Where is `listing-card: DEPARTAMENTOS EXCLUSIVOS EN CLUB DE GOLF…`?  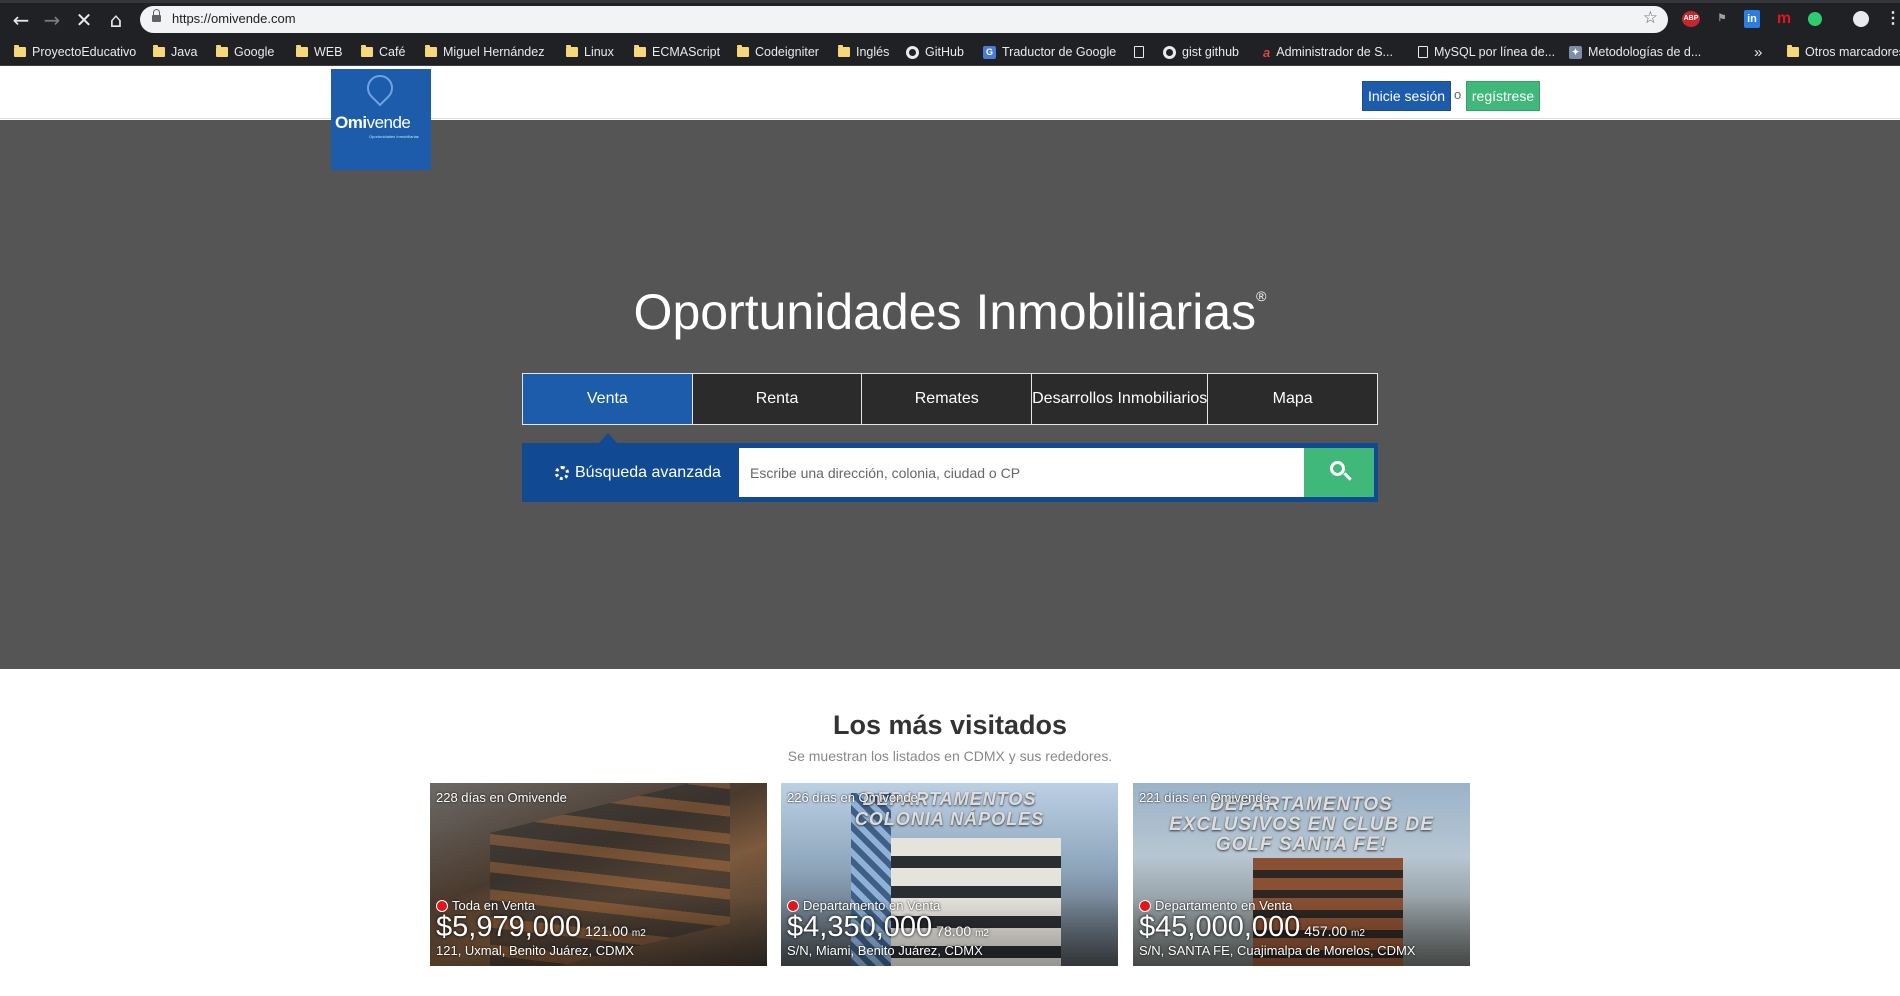
listing-card: DEPARTAMENTOS EXCLUSIVOS EN CLUB DE GOLF… is located at coordinates (1301, 874).